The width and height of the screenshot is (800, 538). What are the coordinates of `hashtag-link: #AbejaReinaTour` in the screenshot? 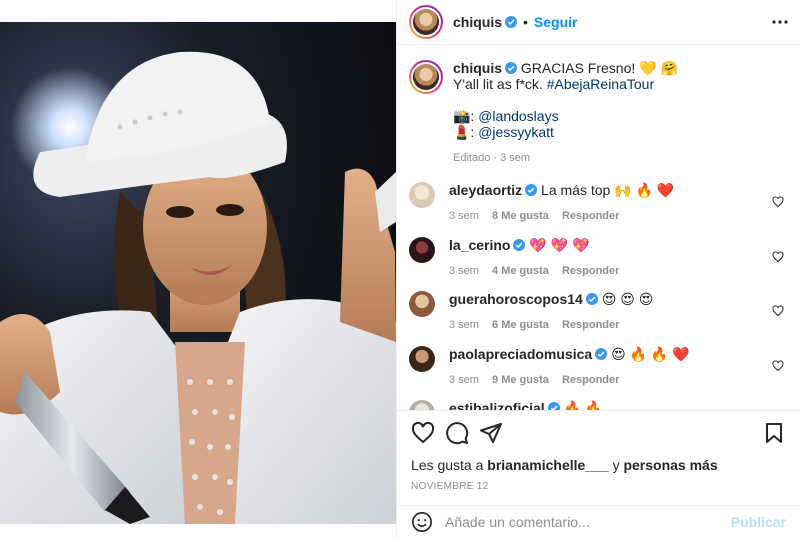 It's located at (600, 84).